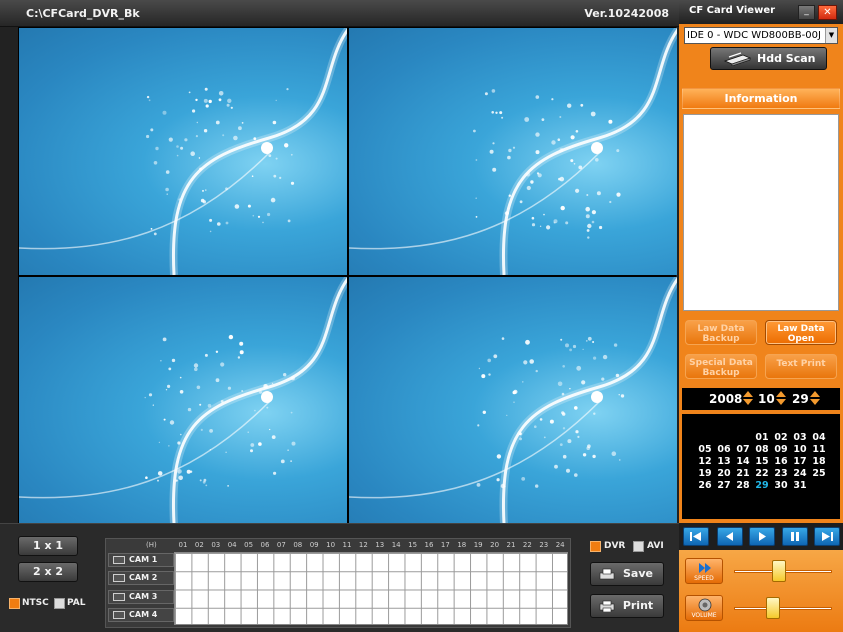  What do you see at coordinates (721, 332) in the screenshot?
I see `law-data-backup-button: Law Data Backup` at bounding box center [721, 332].